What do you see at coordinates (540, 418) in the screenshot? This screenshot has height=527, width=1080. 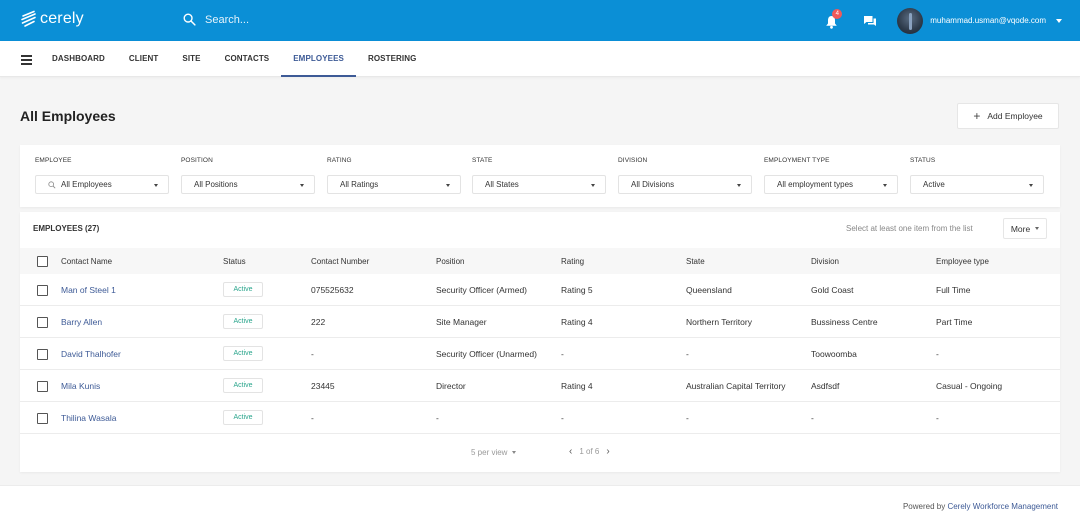 I see `table-row: Thilina Wasala Active - - - - - -` at bounding box center [540, 418].